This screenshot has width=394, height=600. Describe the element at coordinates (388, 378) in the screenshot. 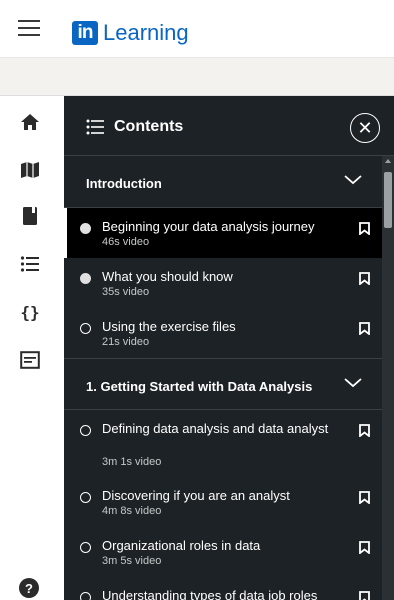

I see `scrollbar` at that location.